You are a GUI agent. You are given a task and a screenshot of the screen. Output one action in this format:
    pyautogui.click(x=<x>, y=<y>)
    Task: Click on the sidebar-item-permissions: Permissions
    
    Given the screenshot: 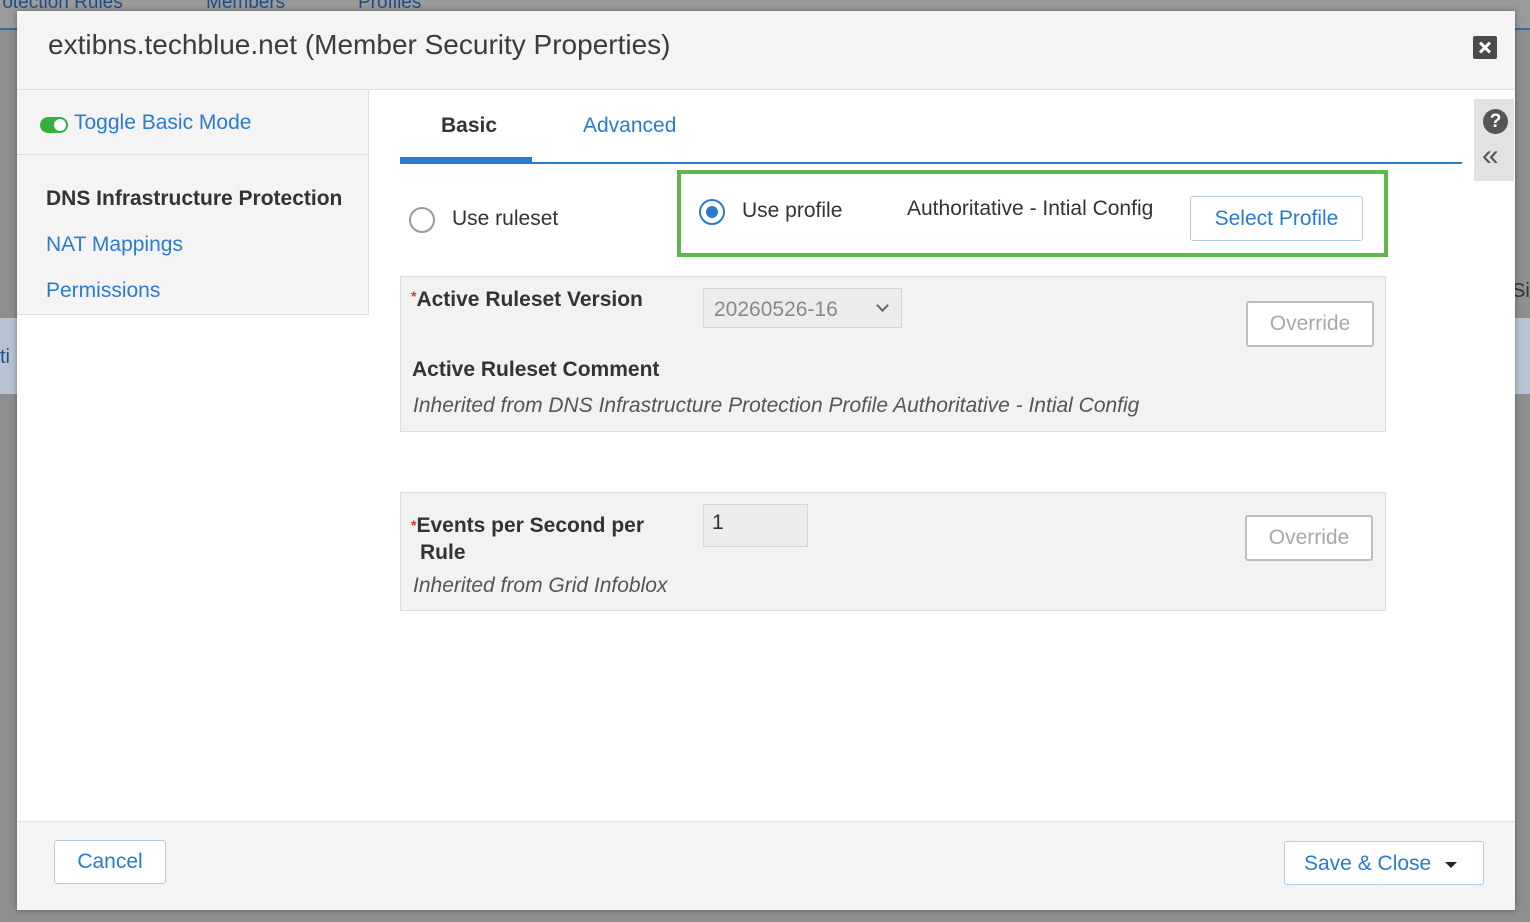 What is the action you would take?
    pyautogui.click(x=103, y=291)
    